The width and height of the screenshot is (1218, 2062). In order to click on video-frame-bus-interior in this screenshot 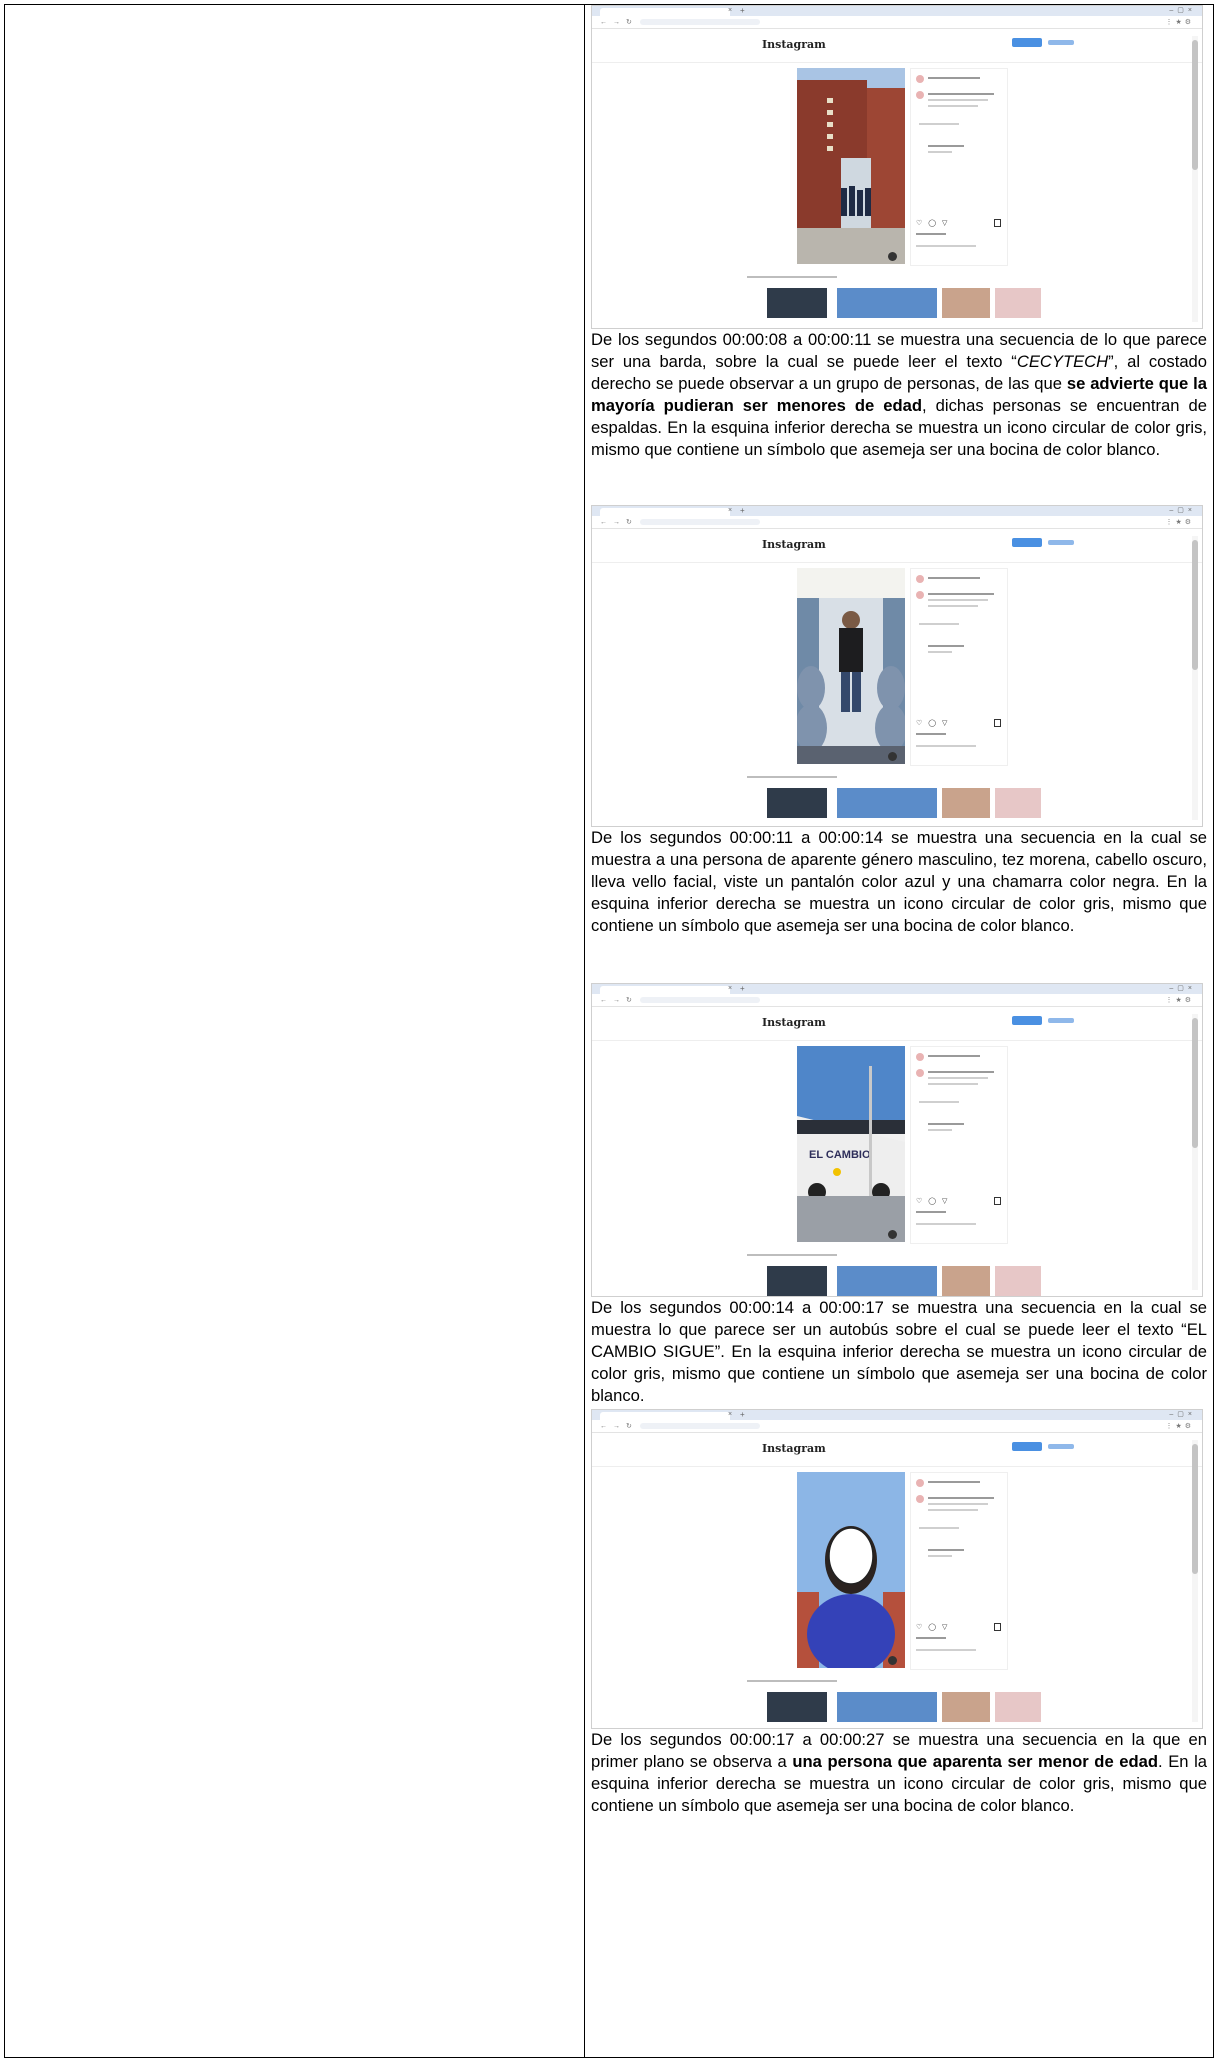, I will do `click(851, 666)`.